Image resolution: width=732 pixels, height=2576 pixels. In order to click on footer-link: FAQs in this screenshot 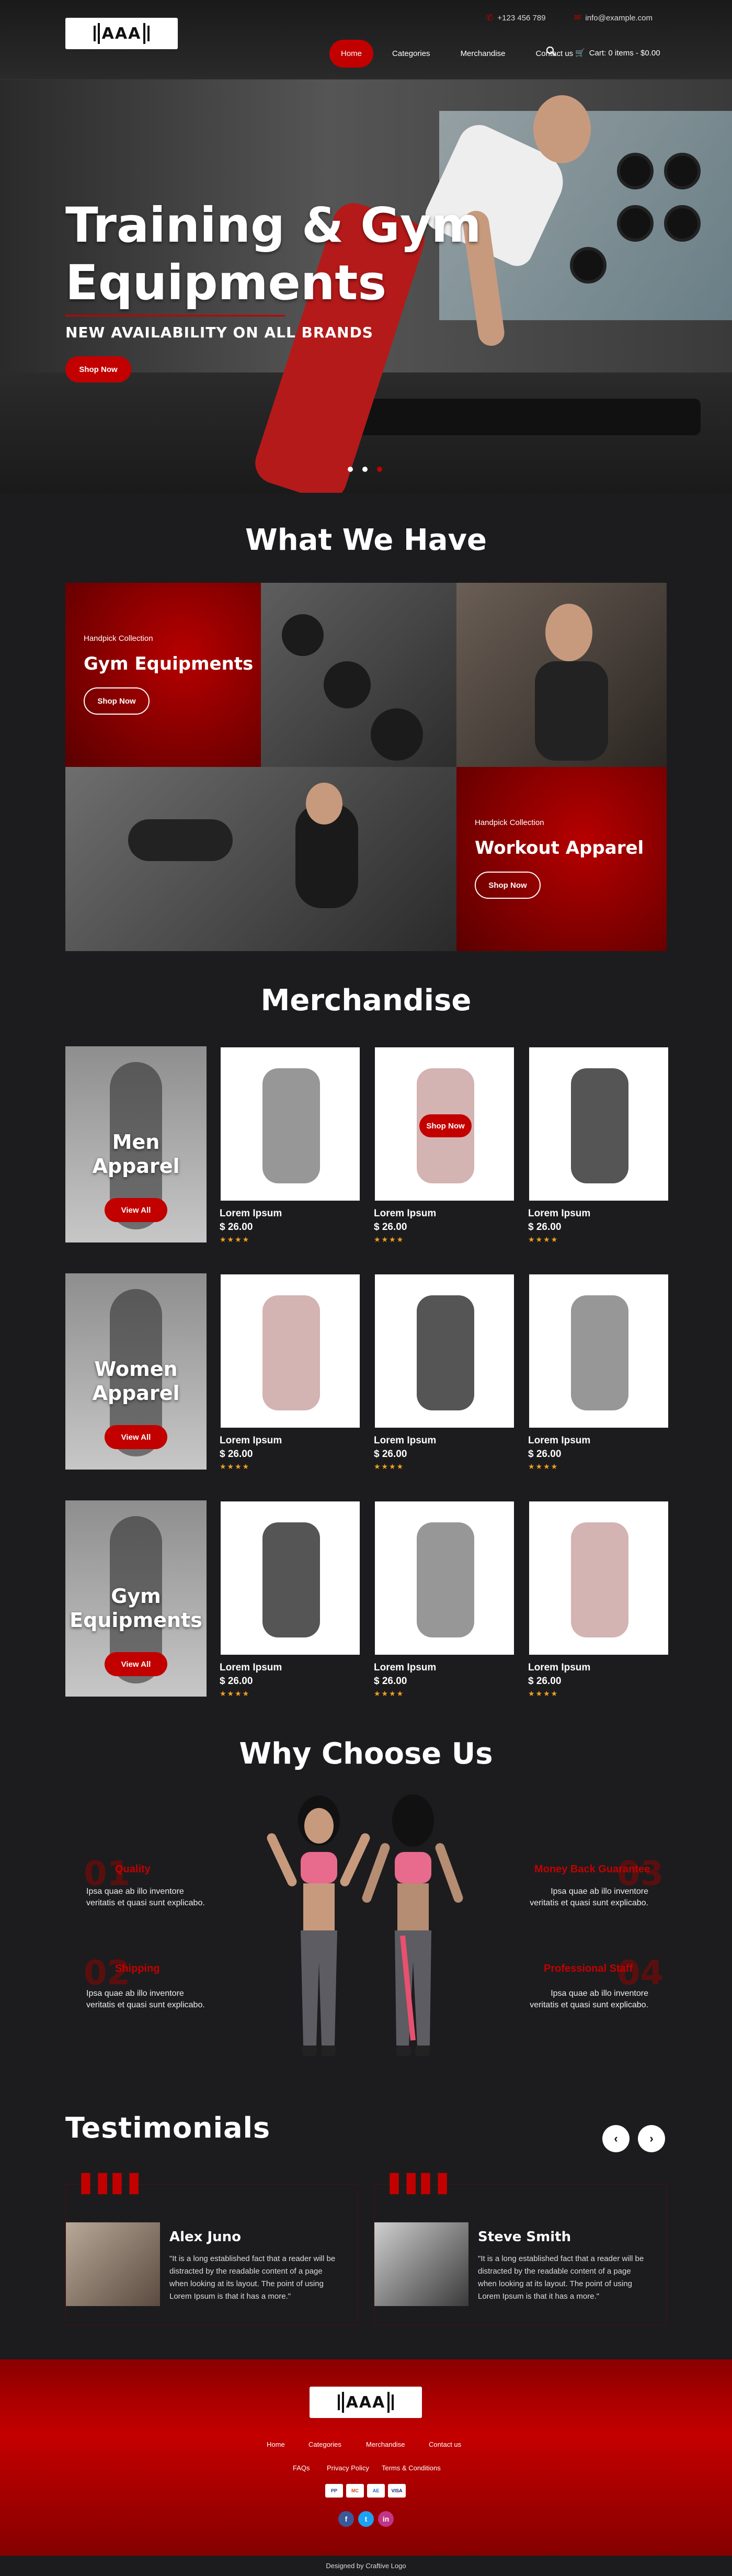, I will do `click(301, 2468)`.